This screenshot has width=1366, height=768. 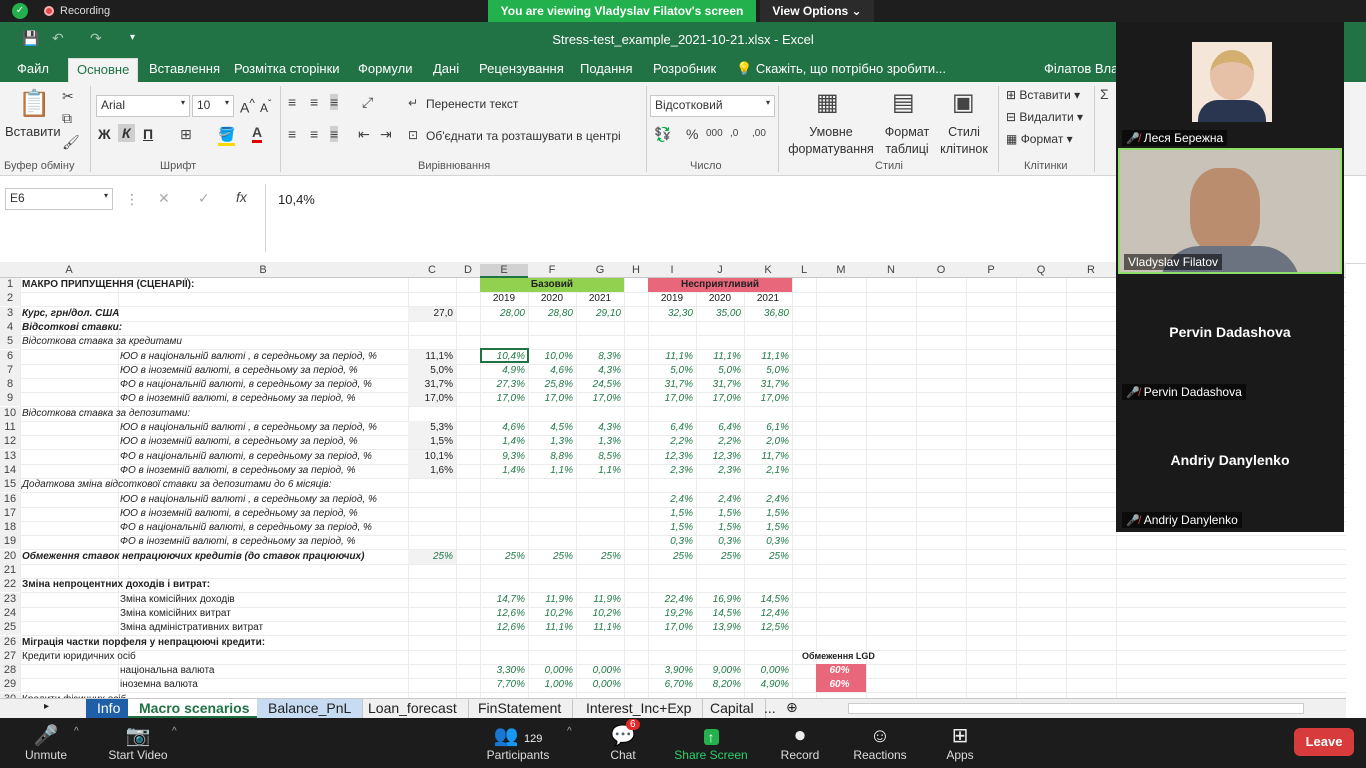 I want to click on column-header: R, so click(x=1091, y=270).